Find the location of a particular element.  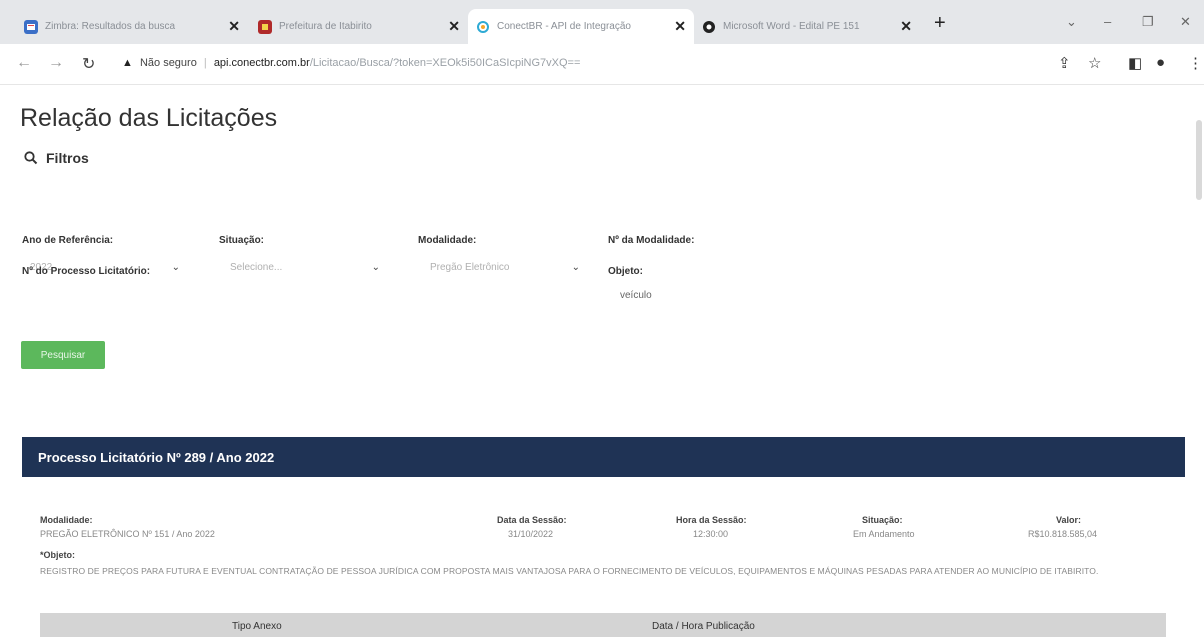

ano-label: Ano de Referência: is located at coordinates (68, 240).